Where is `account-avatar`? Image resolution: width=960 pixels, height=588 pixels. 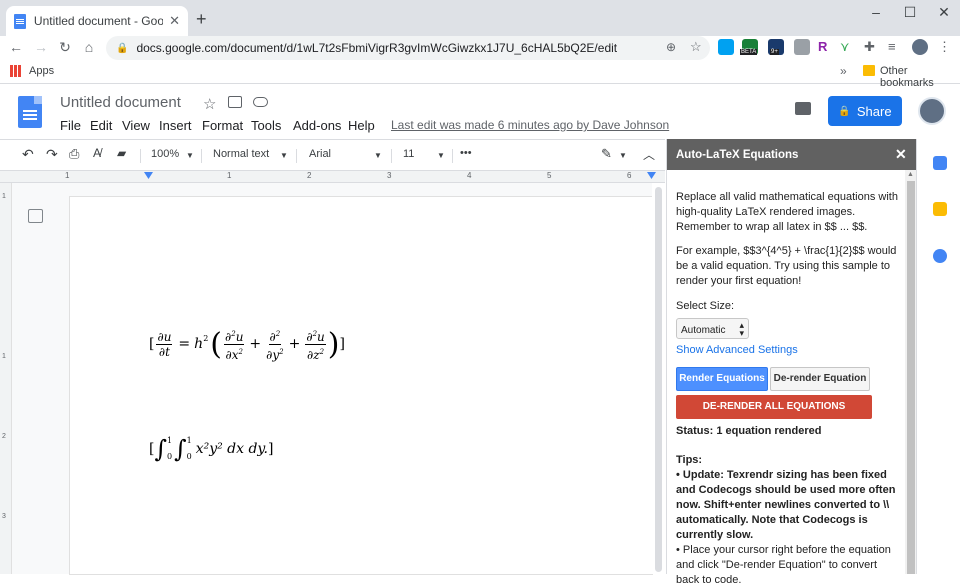 account-avatar is located at coordinates (932, 111).